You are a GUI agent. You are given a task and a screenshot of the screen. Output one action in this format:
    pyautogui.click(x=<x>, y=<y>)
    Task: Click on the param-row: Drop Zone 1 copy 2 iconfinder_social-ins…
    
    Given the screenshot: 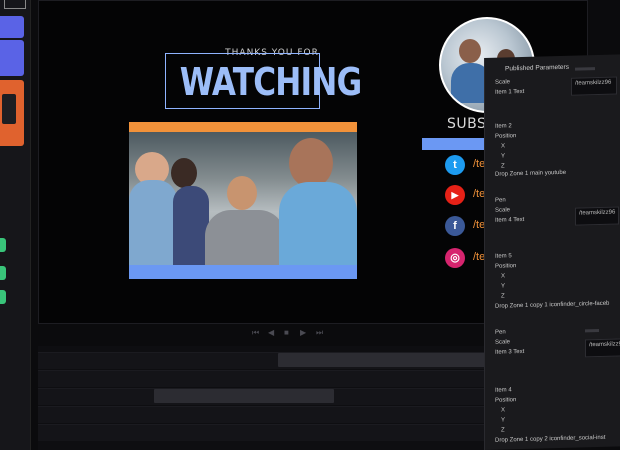 What is the action you would take?
    pyautogui.click(x=550, y=439)
    